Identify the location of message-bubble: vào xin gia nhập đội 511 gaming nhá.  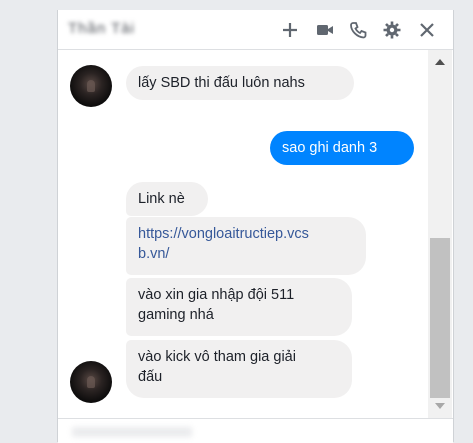
(239, 307).